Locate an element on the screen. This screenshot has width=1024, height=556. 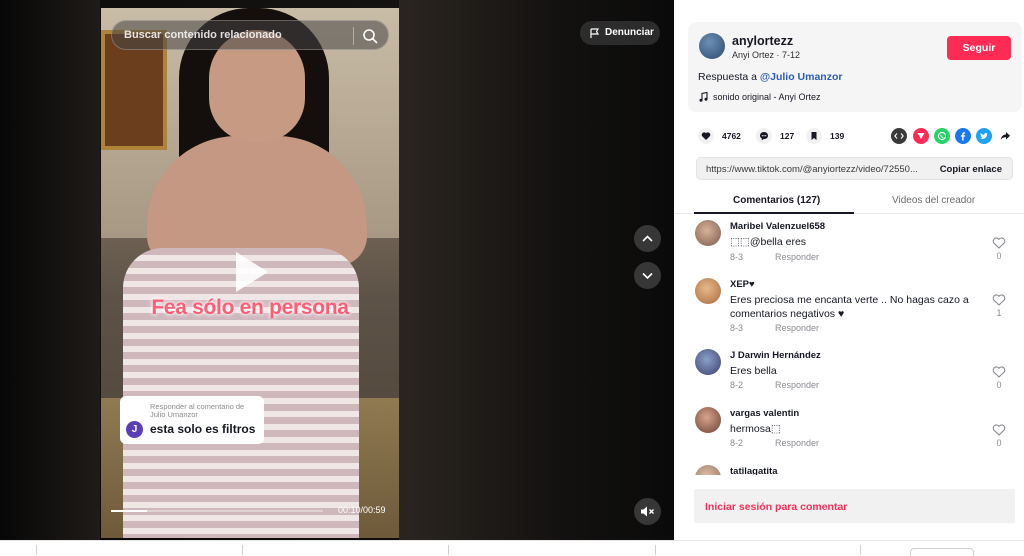
video-time: 00:10/00:59 is located at coordinates (362, 510).